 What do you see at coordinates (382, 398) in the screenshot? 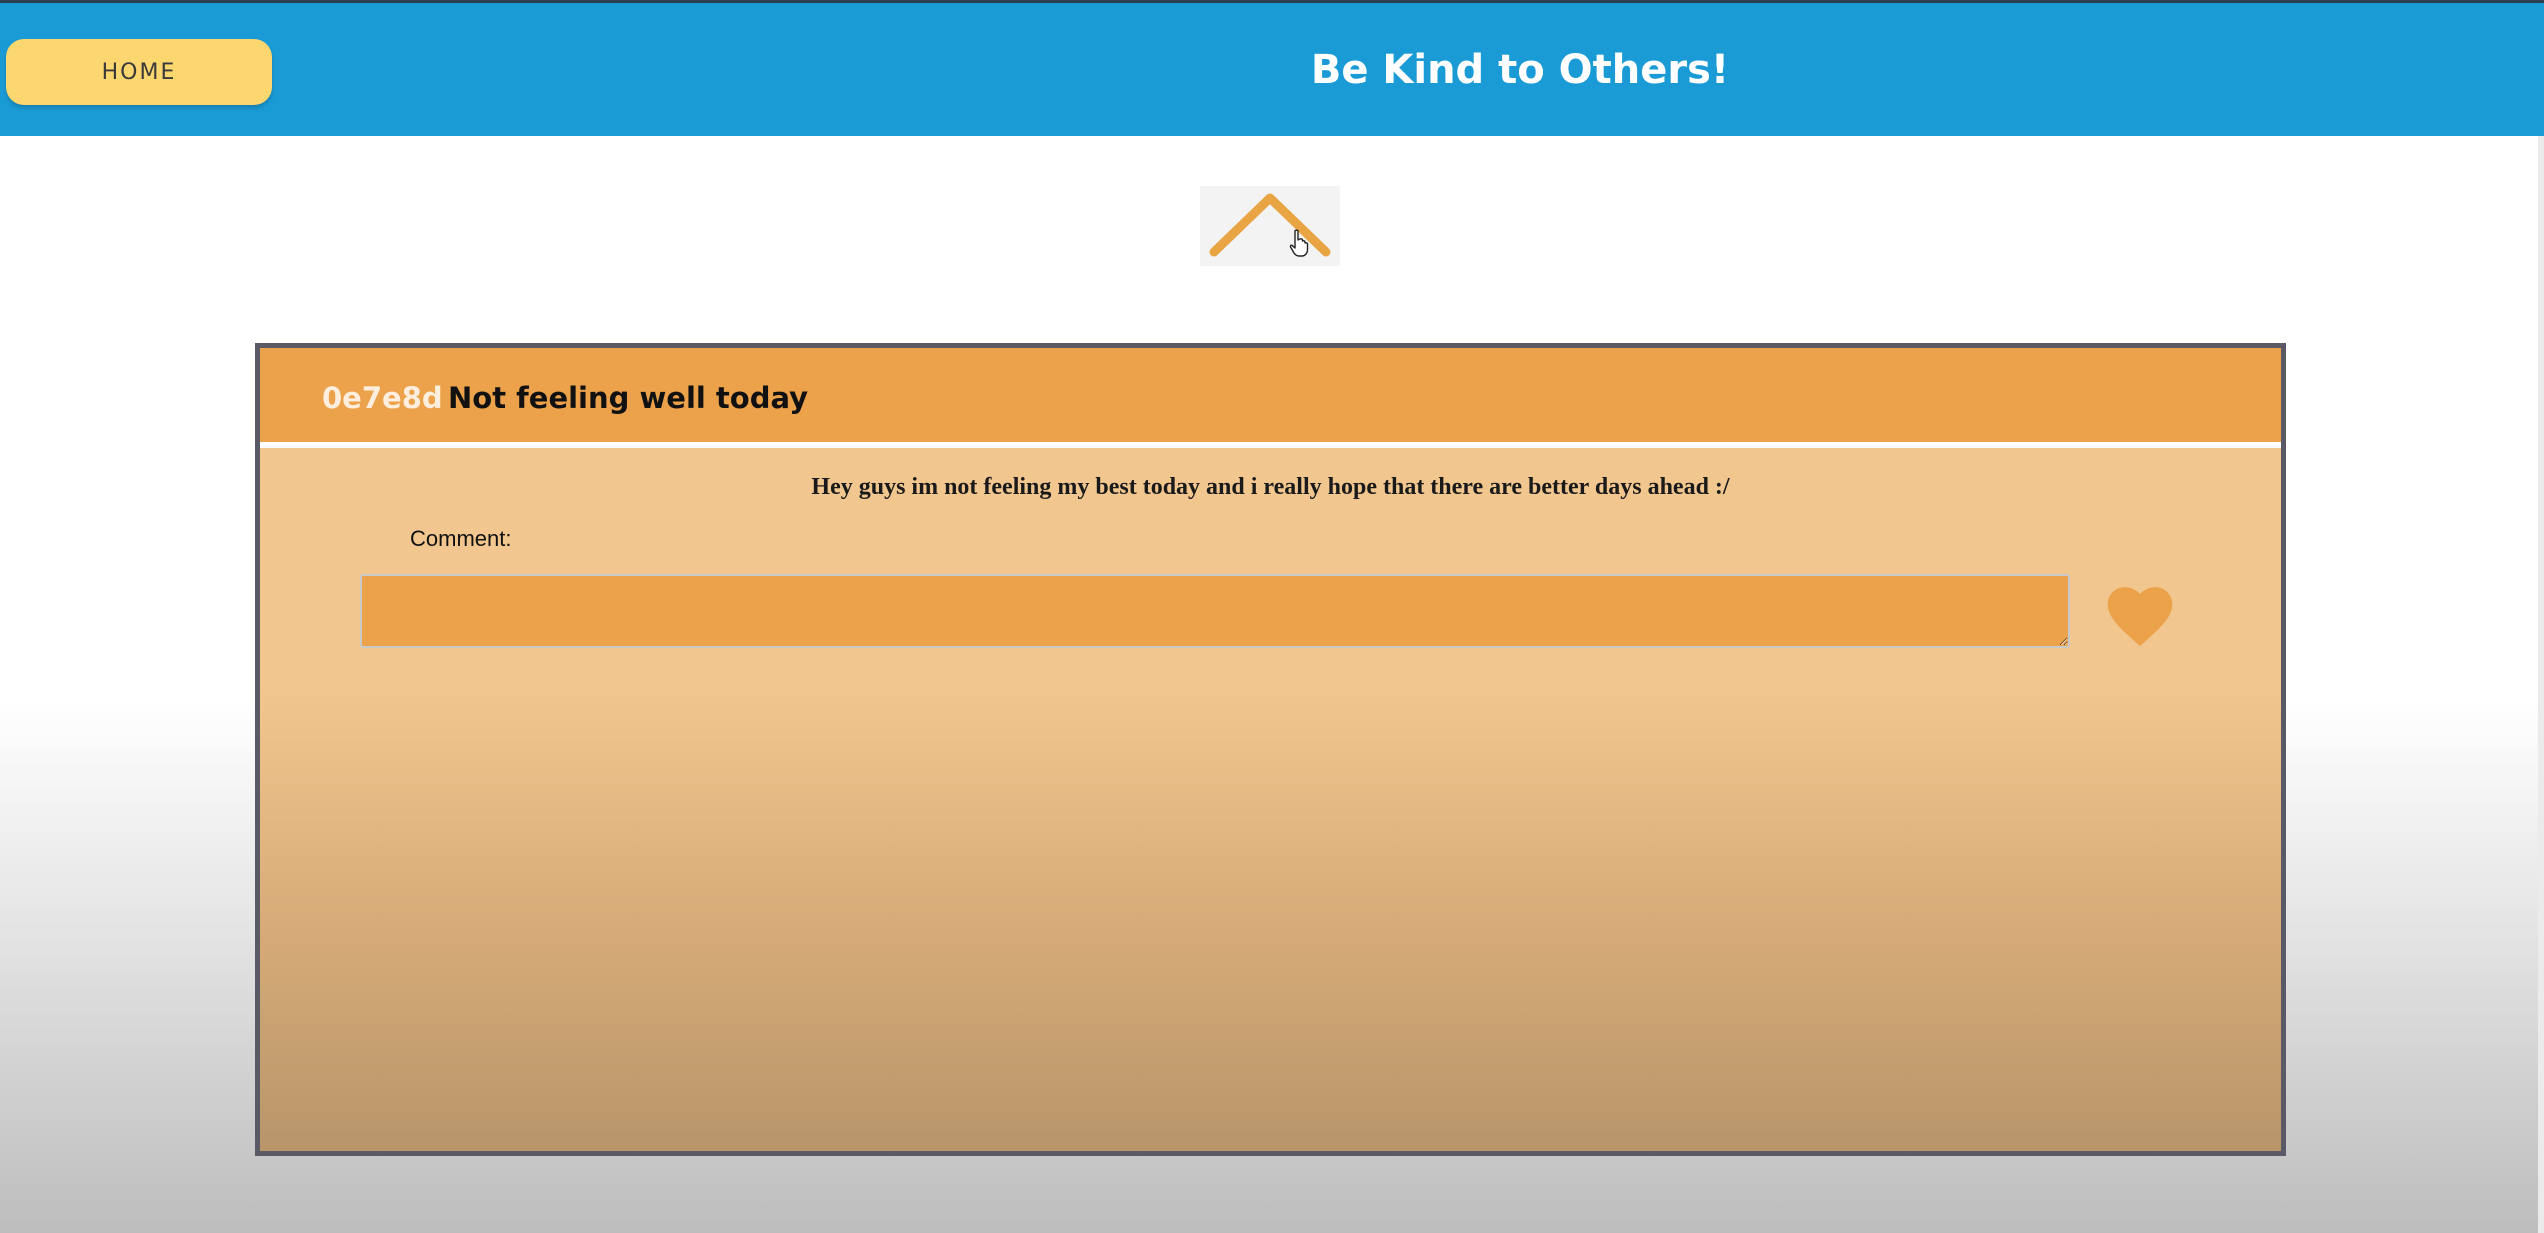
I see `post-id: 0e7e8d` at bounding box center [382, 398].